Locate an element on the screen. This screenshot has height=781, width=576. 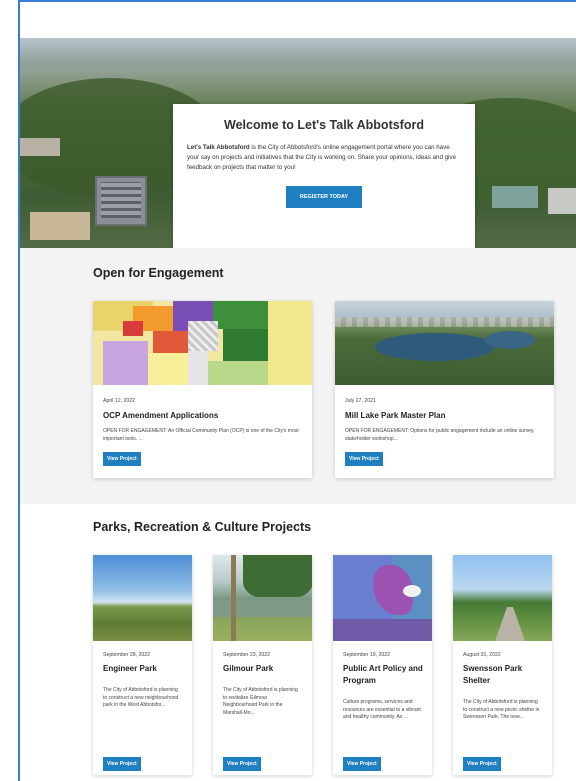
swensson-park-image is located at coordinates (502, 598).